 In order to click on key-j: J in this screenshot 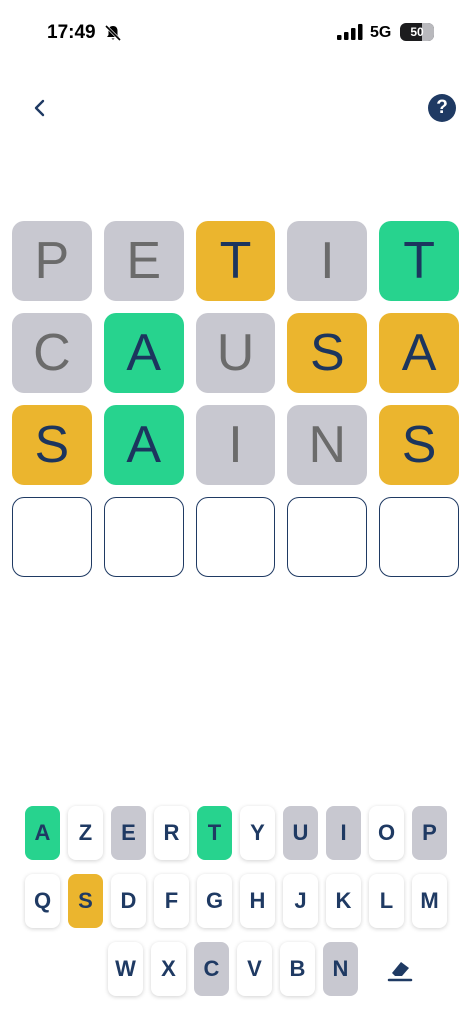, I will do `click(300, 901)`.